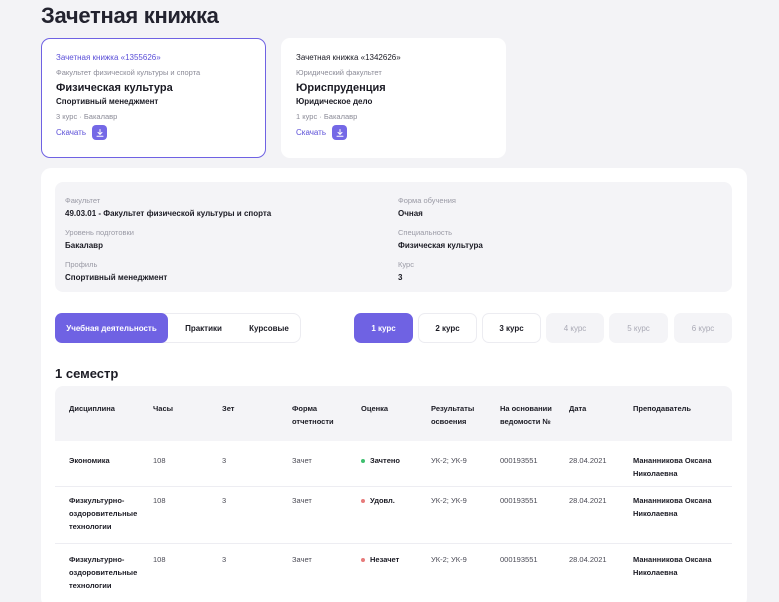 This screenshot has width=779, height=602. I want to click on info-course: Курс 3, so click(406, 271).